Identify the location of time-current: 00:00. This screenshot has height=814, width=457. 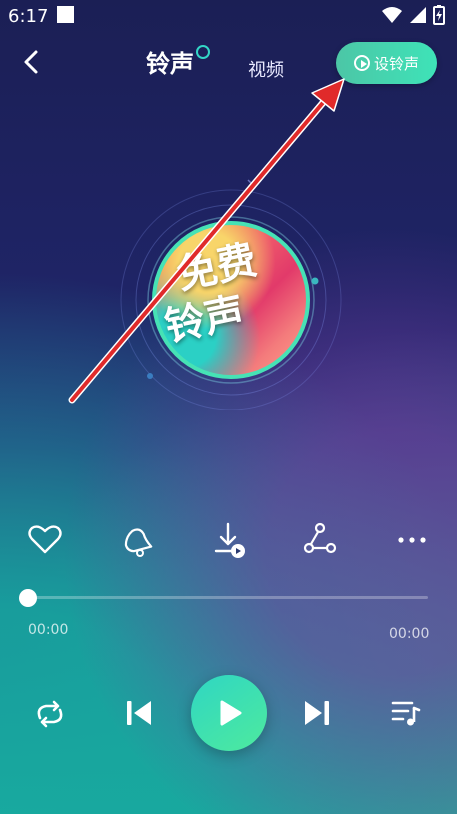
(48, 630).